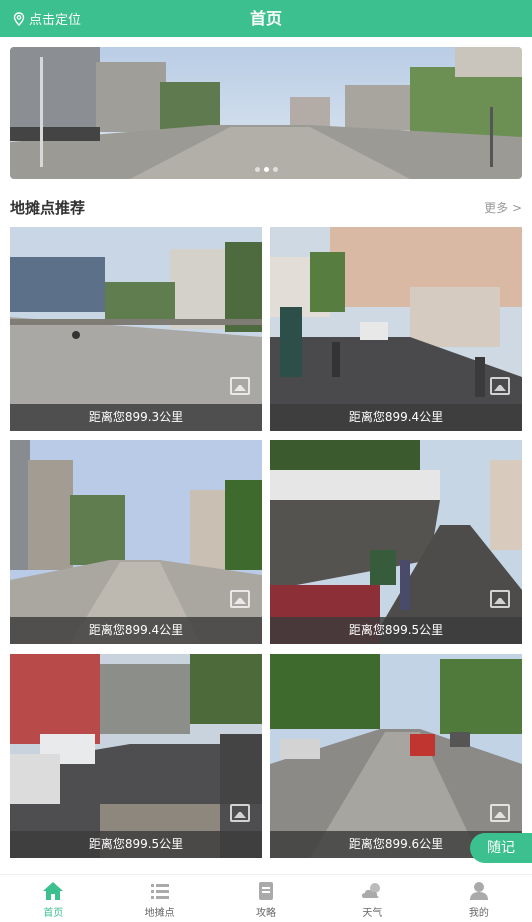 This screenshot has height=922, width=532. I want to click on banner-photo, so click(266, 113).